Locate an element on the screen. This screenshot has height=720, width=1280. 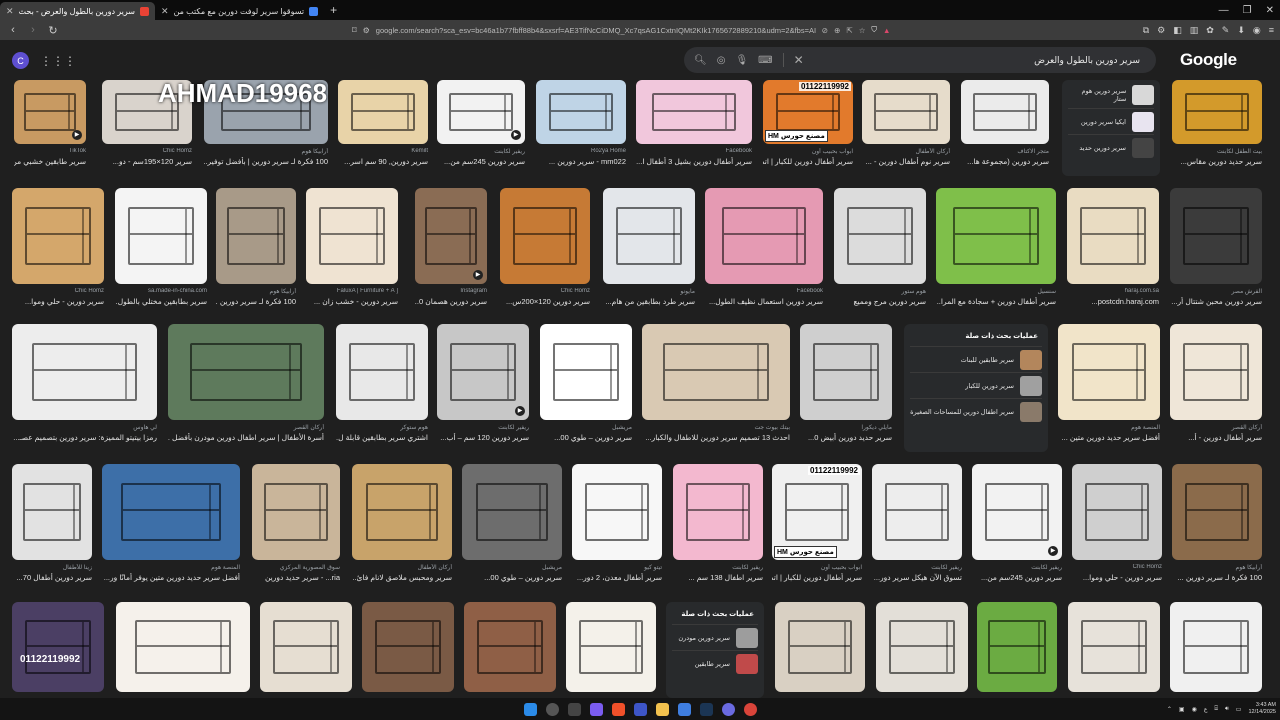
keyboard-icon: ⌨ is located at coordinates (765, 60).